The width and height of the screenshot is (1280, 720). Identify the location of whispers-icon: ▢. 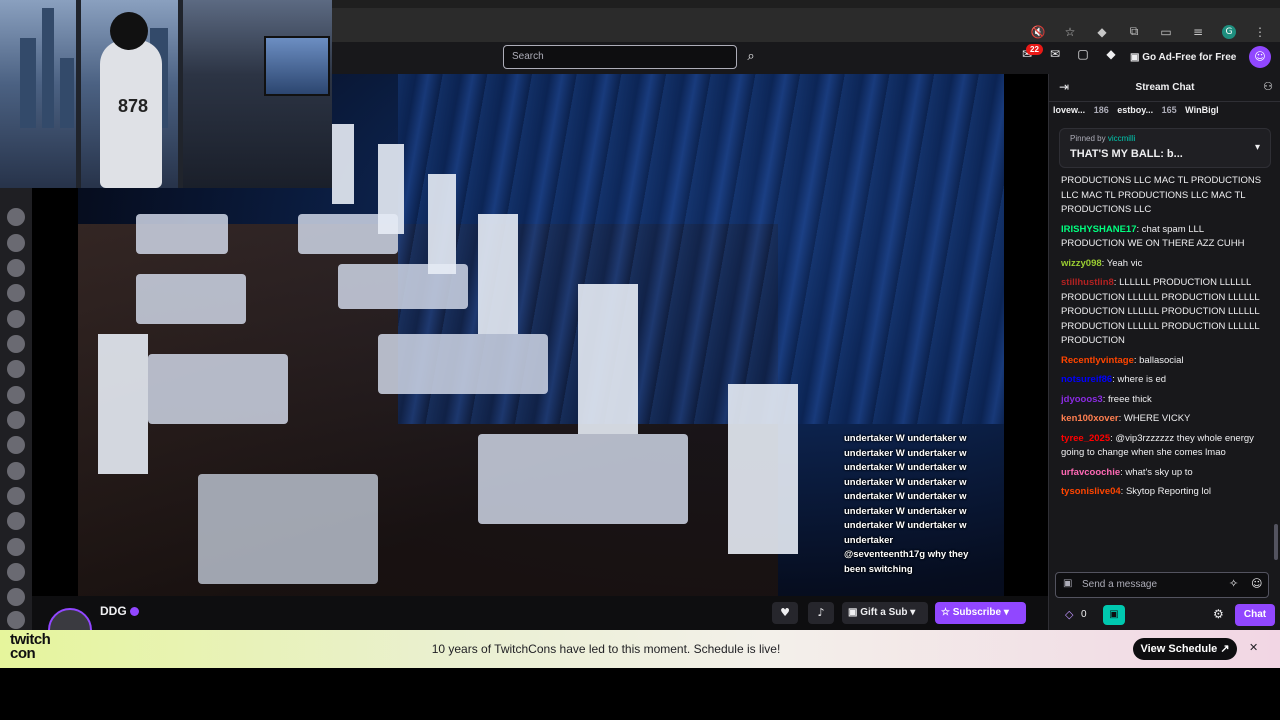
(1083, 54).